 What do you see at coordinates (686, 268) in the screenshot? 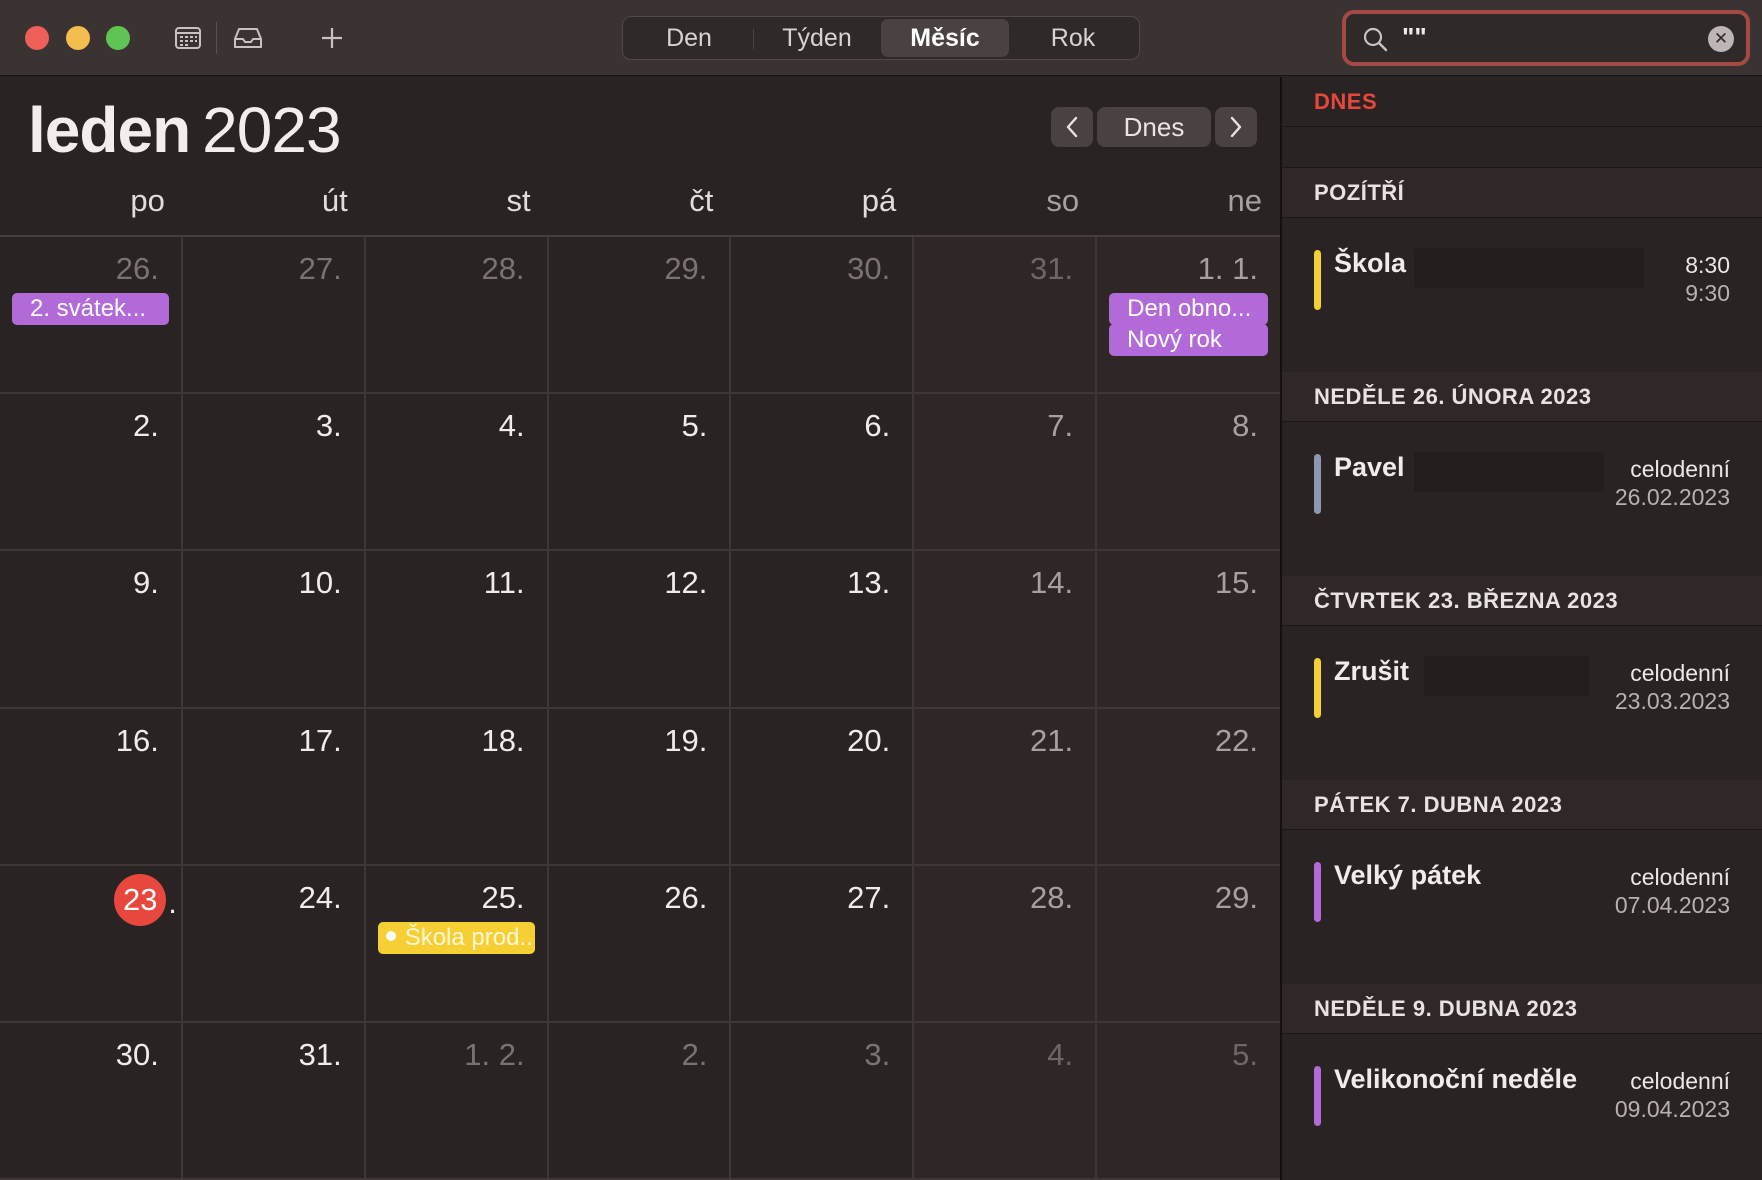
I see `day-number: 29.` at bounding box center [686, 268].